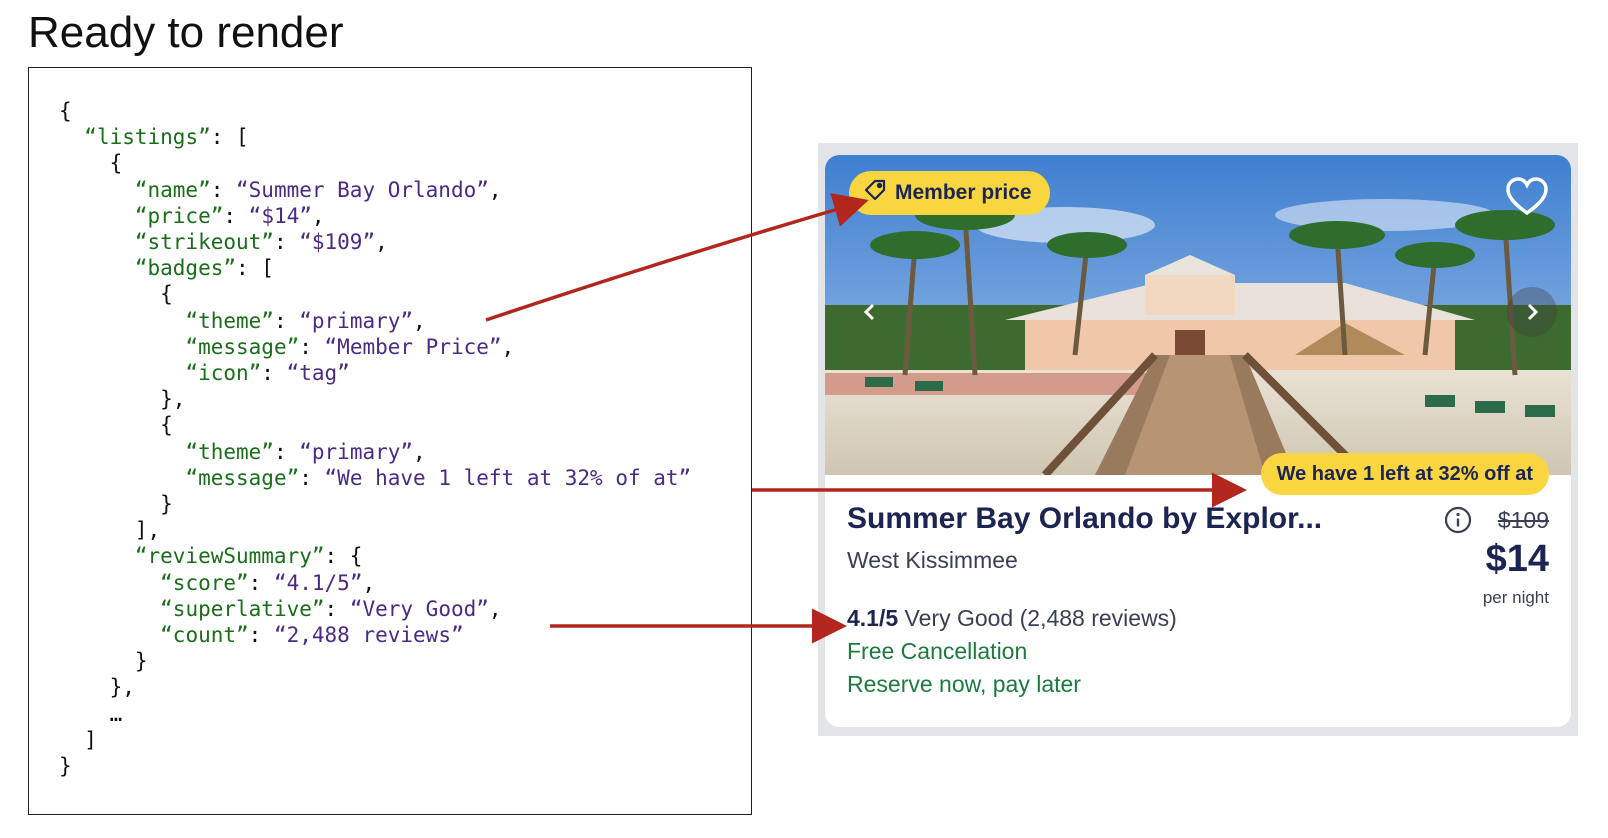  I want to click on code-token: “Very Good”, so click(419, 608).